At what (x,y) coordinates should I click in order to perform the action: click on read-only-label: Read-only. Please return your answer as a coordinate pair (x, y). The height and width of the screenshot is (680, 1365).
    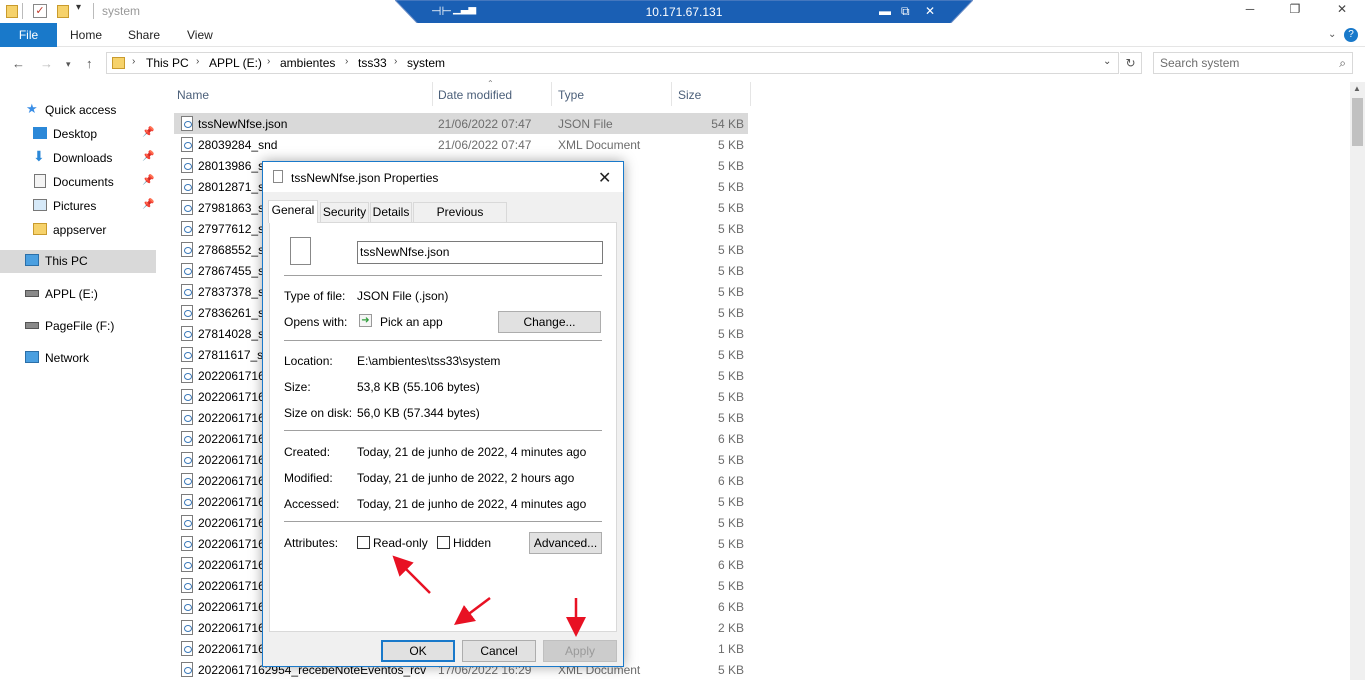
    Looking at the image, I should click on (400, 543).